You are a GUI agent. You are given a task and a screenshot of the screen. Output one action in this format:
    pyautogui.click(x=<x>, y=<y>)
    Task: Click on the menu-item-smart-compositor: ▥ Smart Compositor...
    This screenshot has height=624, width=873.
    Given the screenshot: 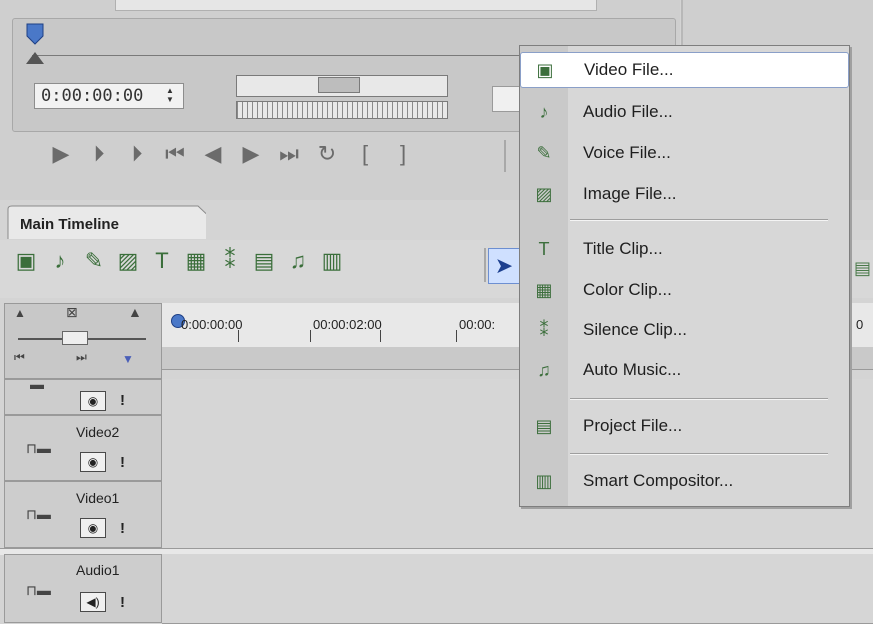 What is the action you would take?
    pyautogui.click(x=684, y=481)
    